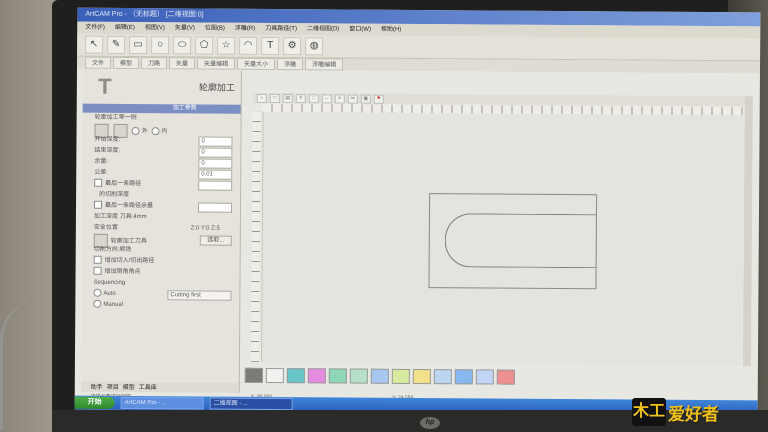 This screenshot has height=432, width=768. I want to click on ramp-checkbox, so click(97, 260).